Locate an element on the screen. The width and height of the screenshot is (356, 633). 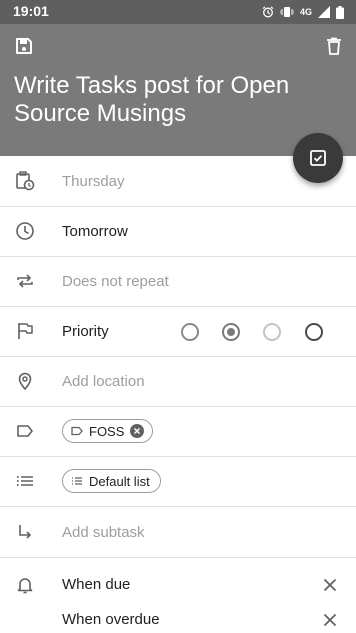
repeat-icon is located at coordinates (25, 281).